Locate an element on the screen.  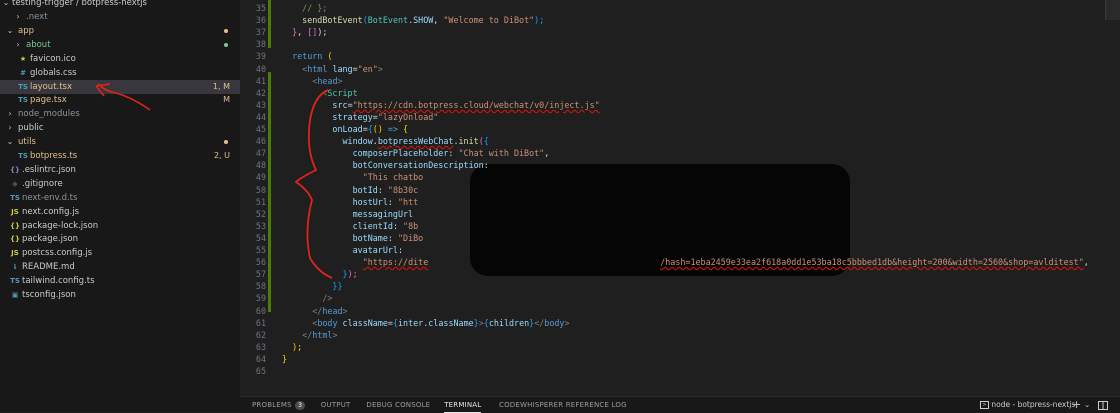
file-type-icon: JS is located at coordinates (15, 253).